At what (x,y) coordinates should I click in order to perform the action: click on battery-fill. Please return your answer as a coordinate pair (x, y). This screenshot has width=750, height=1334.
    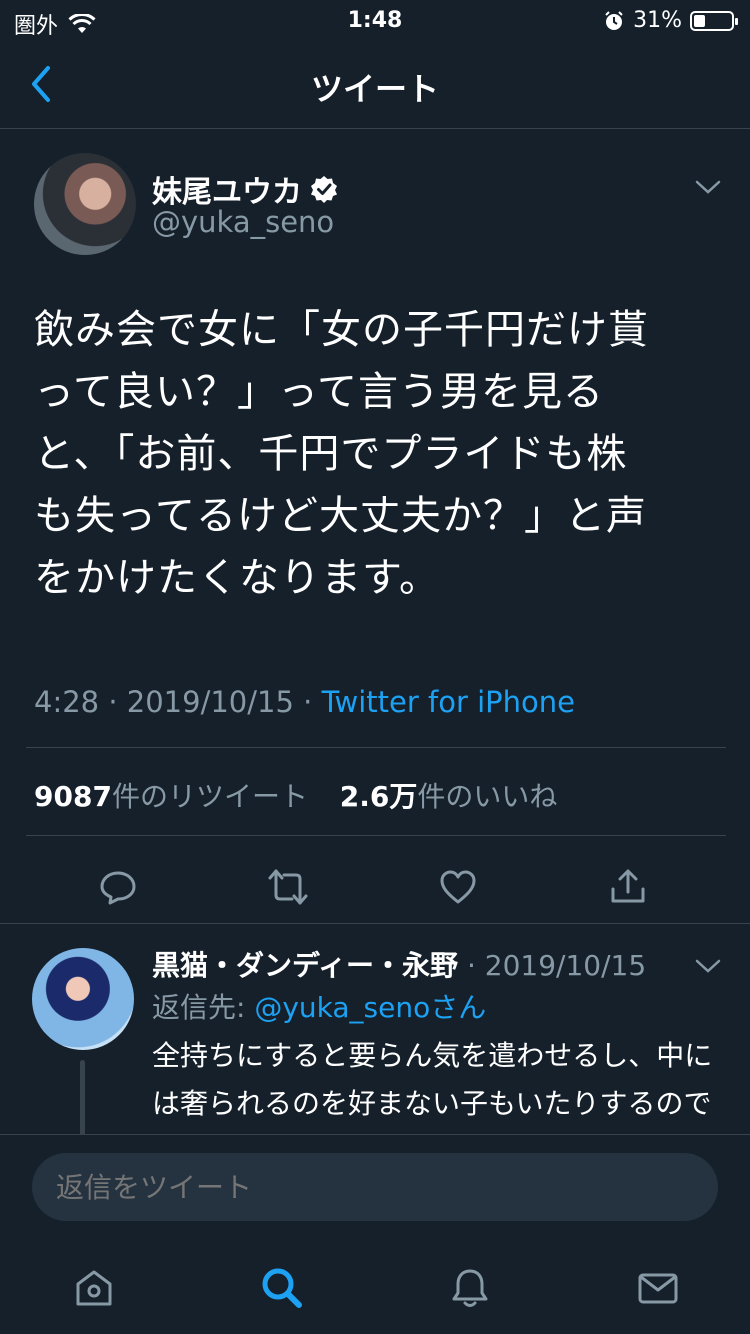
    Looking at the image, I should click on (699, 20).